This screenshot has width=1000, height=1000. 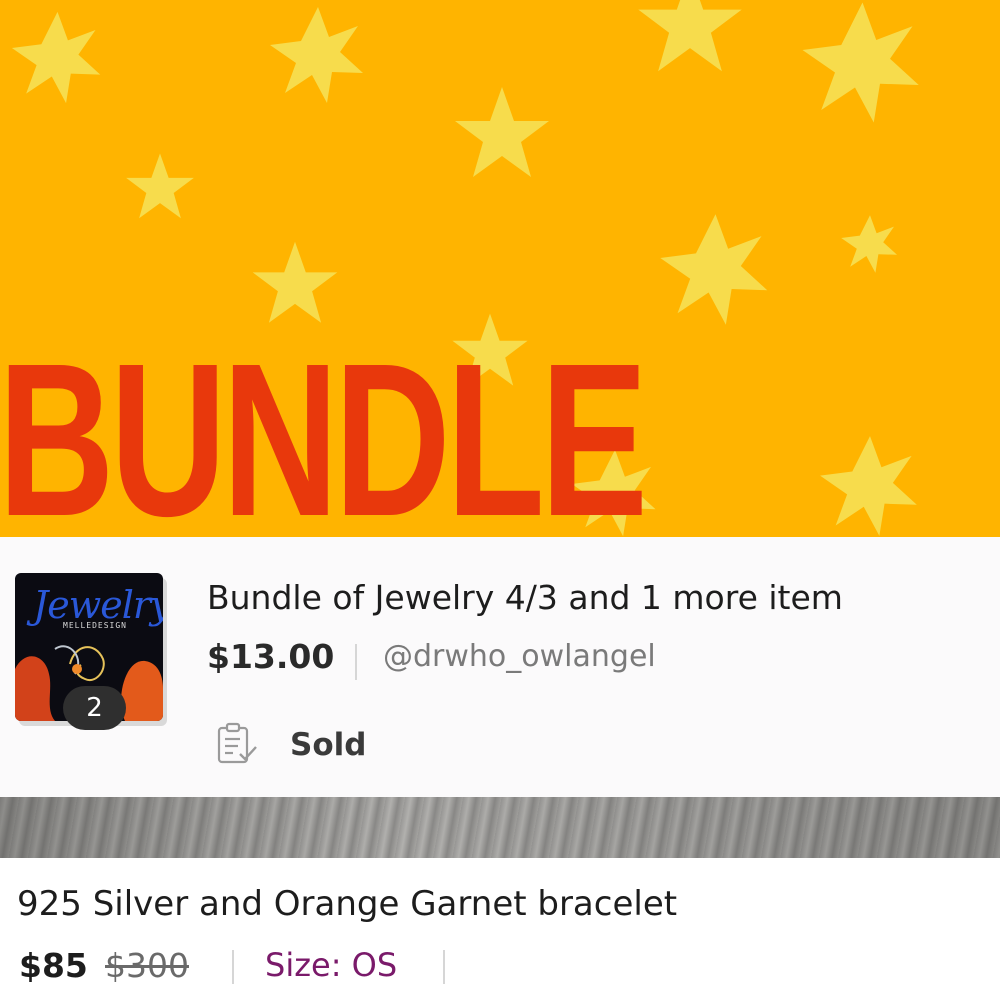 I want to click on listing-image-shade, so click(x=500, y=827).